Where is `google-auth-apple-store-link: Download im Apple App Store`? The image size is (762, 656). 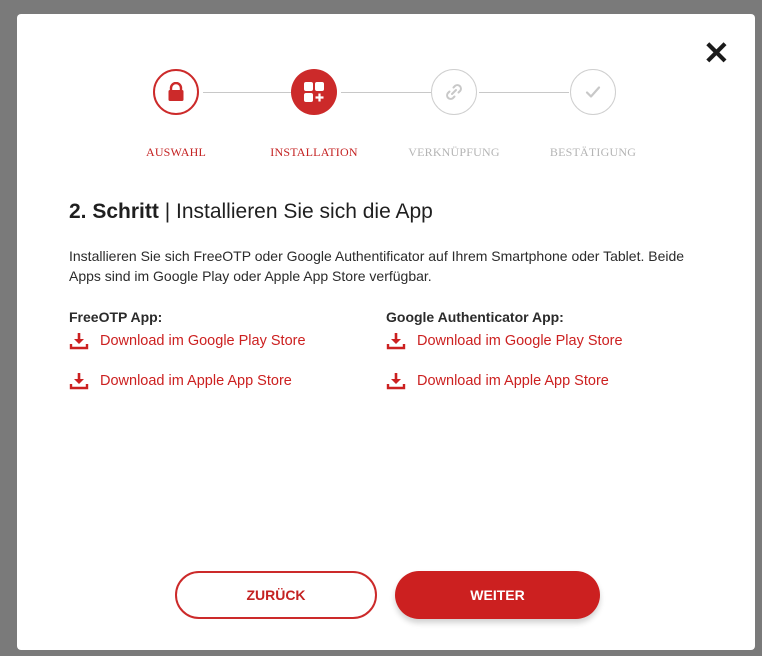 google-auth-apple-store-link: Download im Apple App Store is located at coordinates (497, 381).